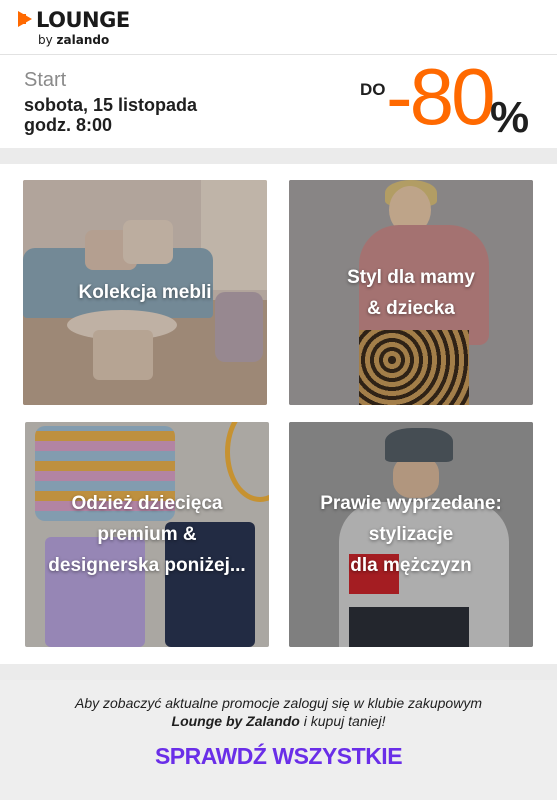 This screenshot has width=557, height=800. Describe the element at coordinates (74, 40) in the screenshot. I see `brand-subtitle: by zalando` at that location.